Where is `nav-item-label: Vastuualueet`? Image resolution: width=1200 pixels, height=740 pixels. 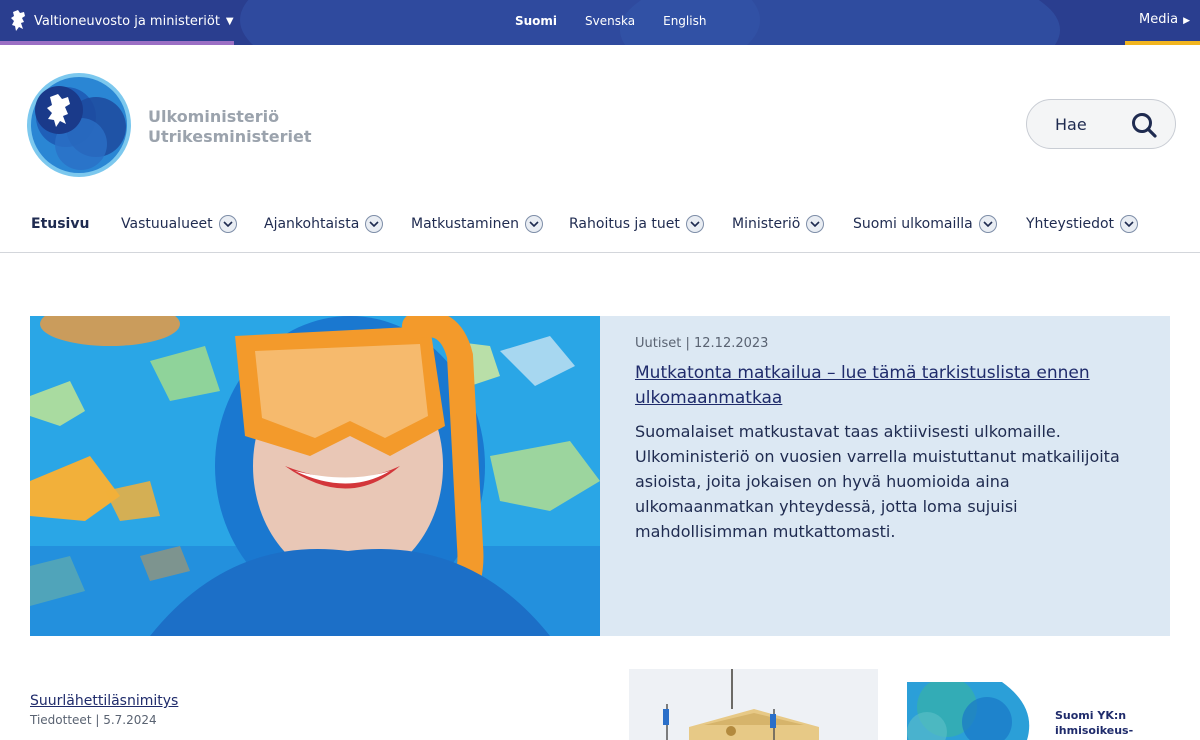
nav-item-label: Vastuualueet is located at coordinates (167, 224).